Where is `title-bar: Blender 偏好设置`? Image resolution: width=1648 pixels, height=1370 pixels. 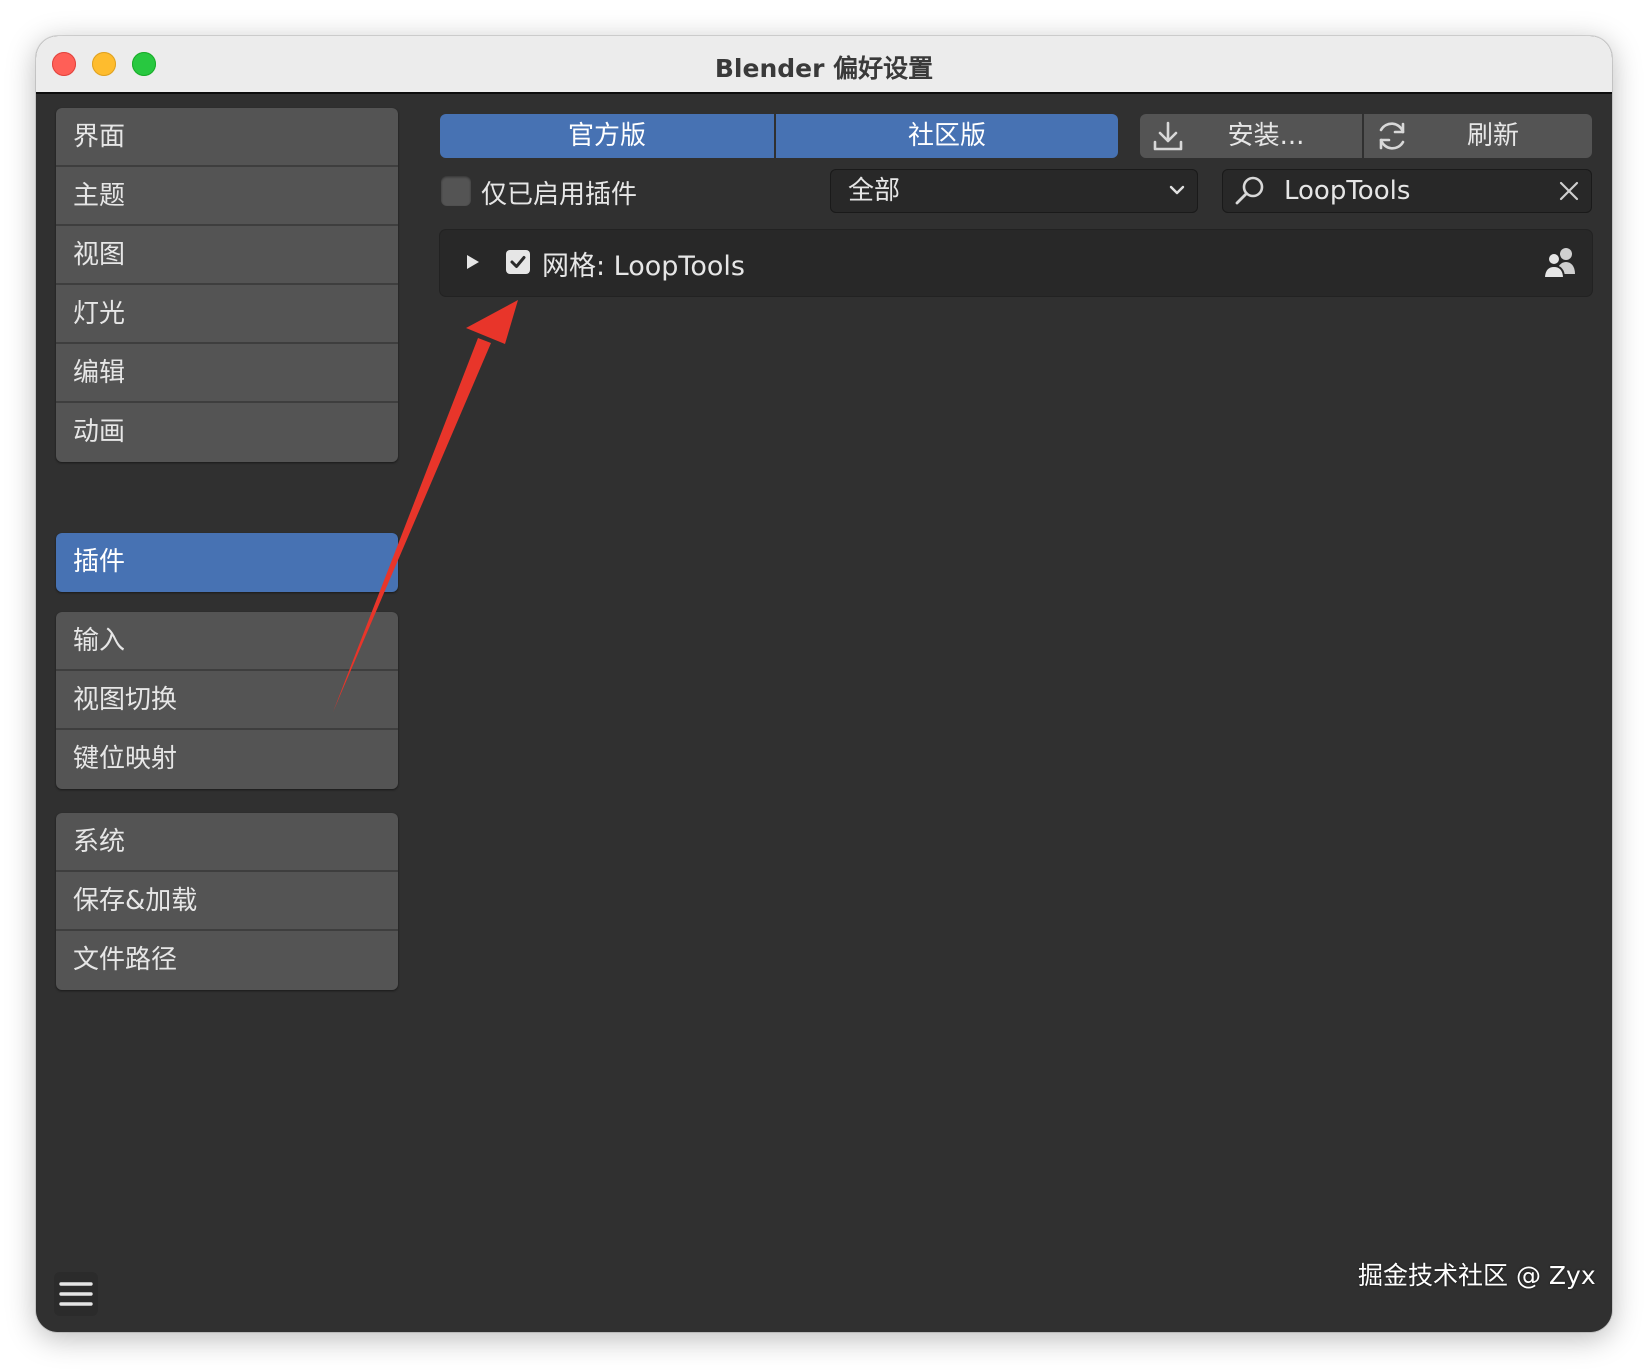 title-bar: Blender 偏好设置 is located at coordinates (824, 65).